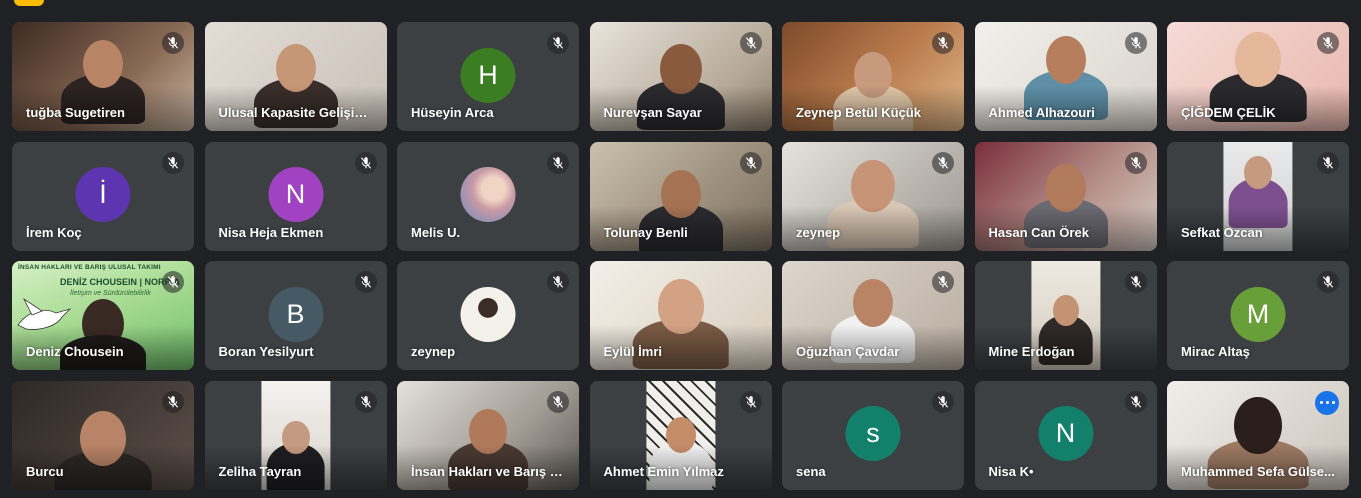 The width and height of the screenshot is (1361, 498). Describe the element at coordinates (1215, 351) in the screenshot. I see `participant-name: Mirac Altaş` at that location.